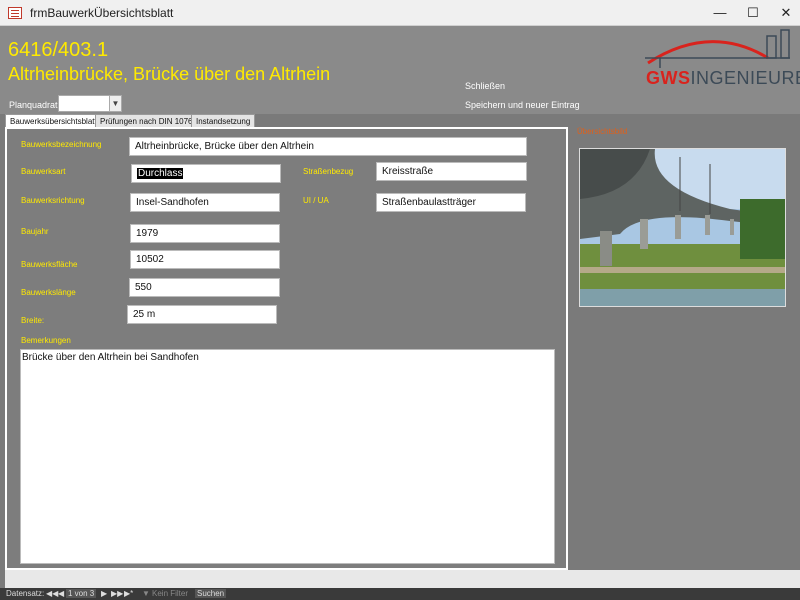 This screenshot has height=600, width=800. Describe the element at coordinates (211, 593) in the screenshot. I see `search-field: Suchen` at that location.